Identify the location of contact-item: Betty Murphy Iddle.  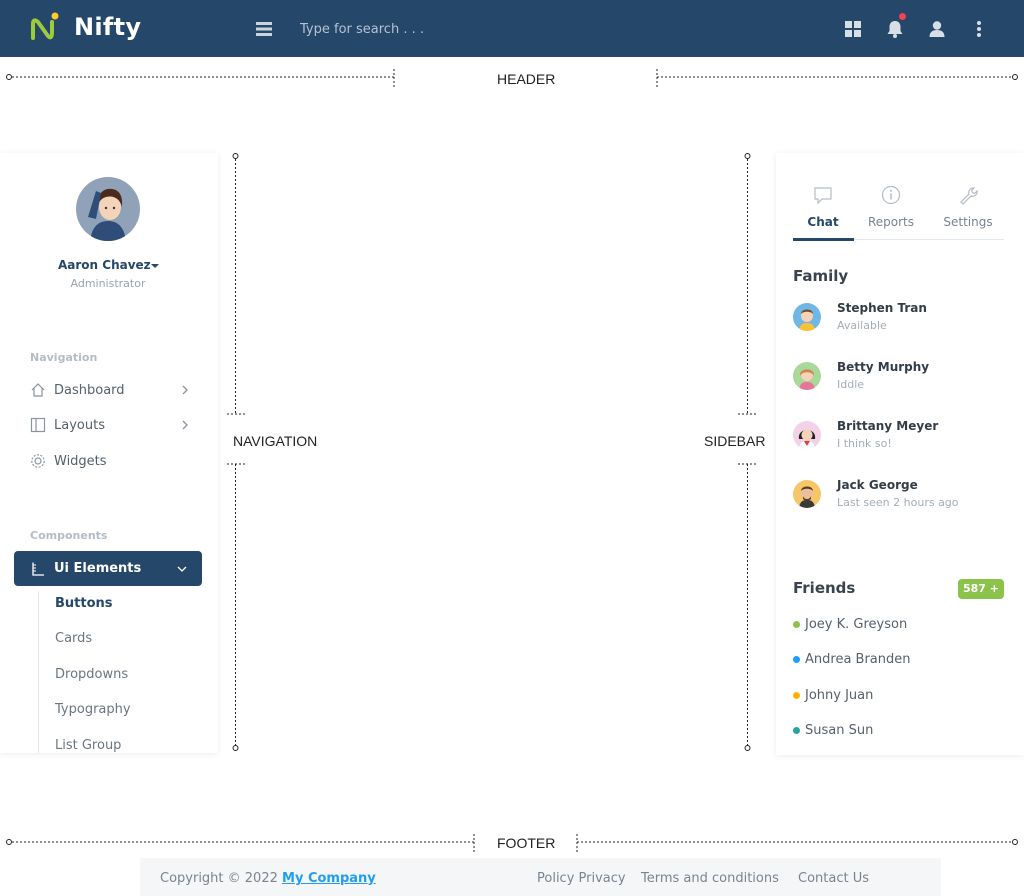
(898, 379).